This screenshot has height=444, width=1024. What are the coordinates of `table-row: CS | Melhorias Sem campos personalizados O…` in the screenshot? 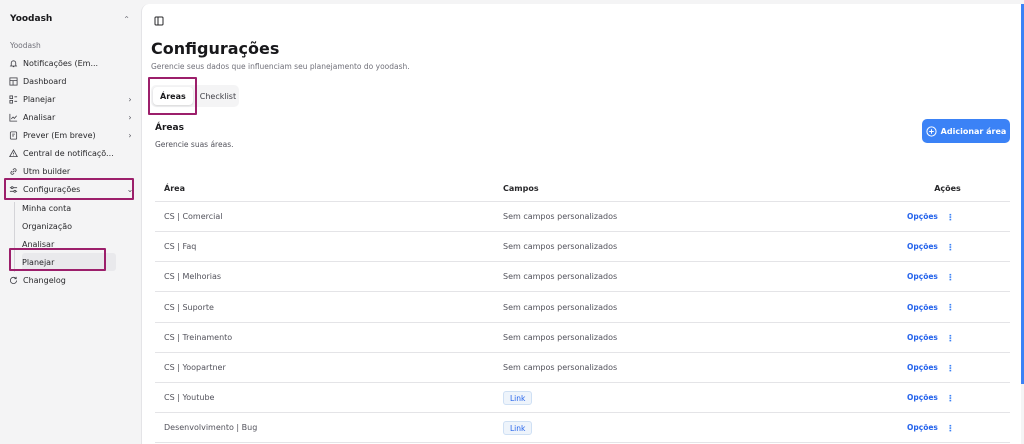 It's located at (582, 277).